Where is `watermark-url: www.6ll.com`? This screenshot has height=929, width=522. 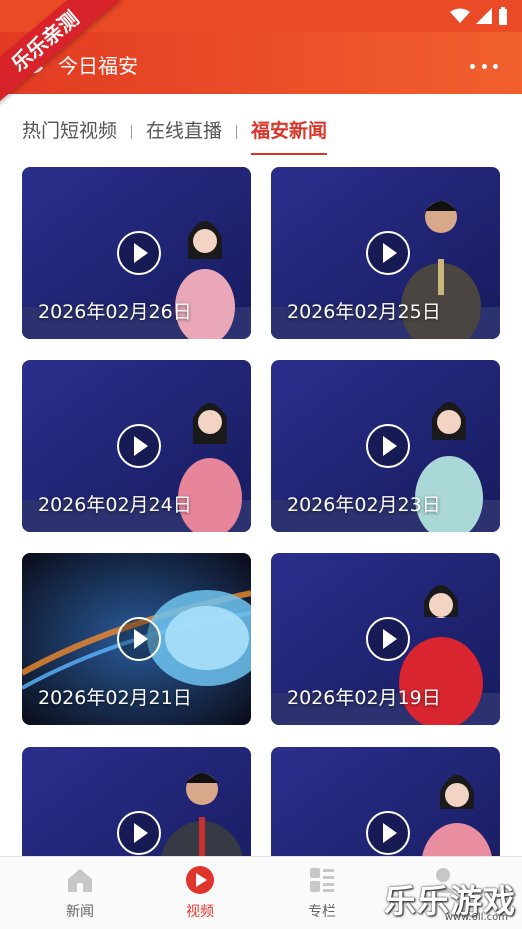
watermark-url: www.6ll.com is located at coordinates (476, 917).